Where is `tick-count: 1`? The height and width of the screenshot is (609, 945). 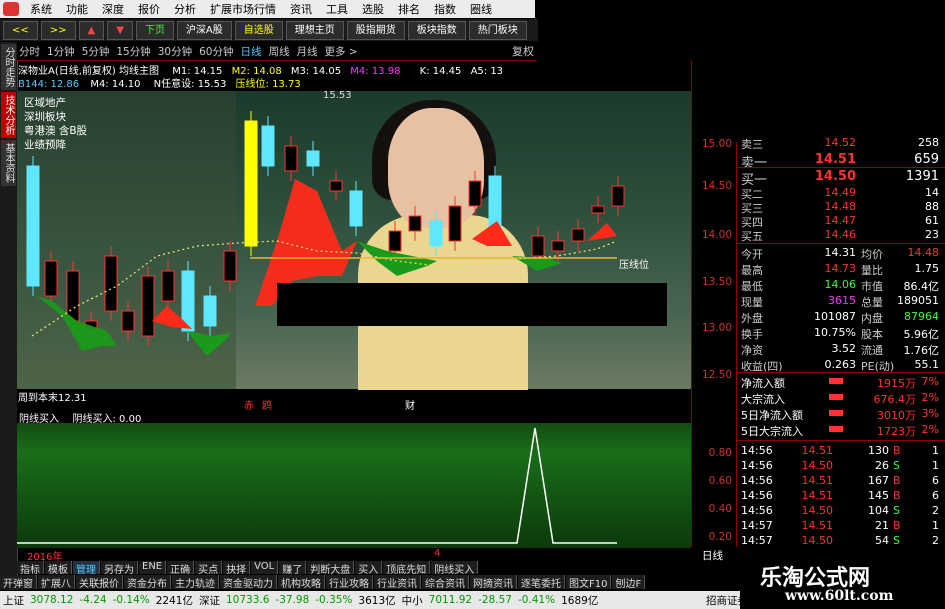
tick-count: 1 is located at coordinates (935, 465).